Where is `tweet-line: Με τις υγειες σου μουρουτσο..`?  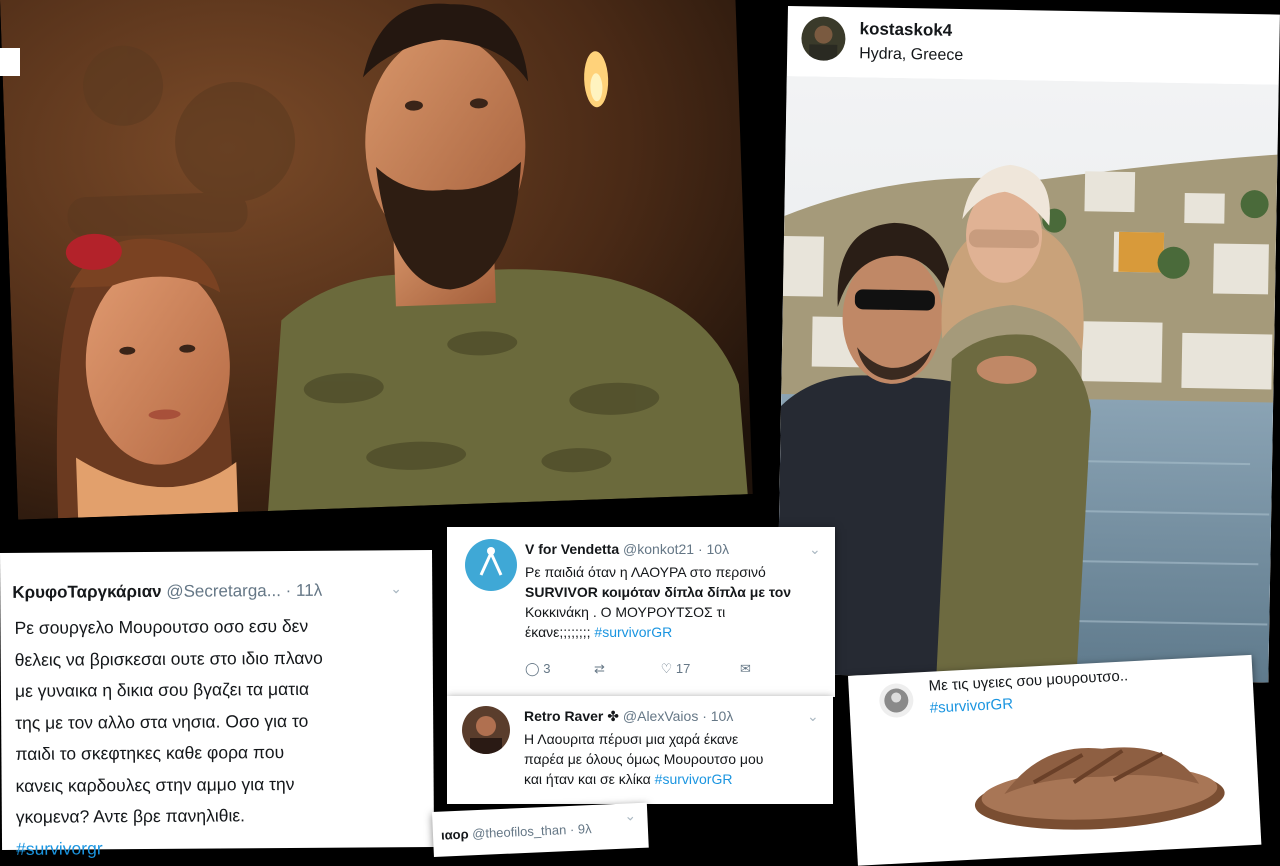 tweet-line: Με τις υγειες σου μουρουτσο.. is located at coordinates (1028, 681).